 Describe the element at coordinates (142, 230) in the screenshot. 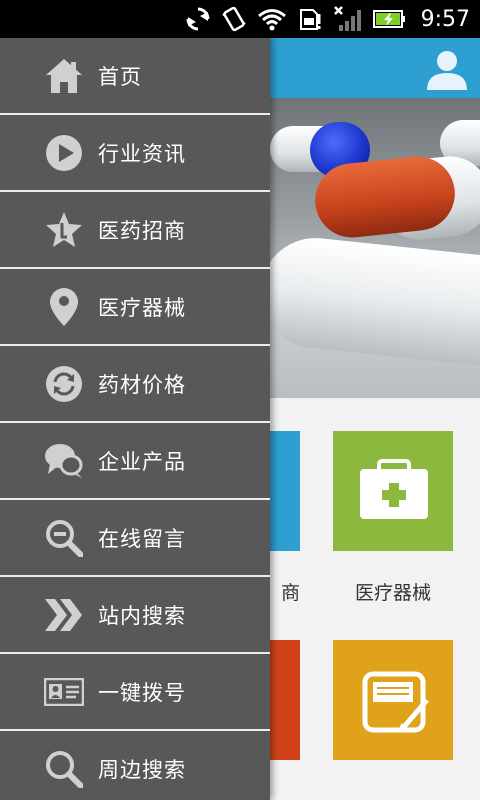

I see `menu-item-label: 医药招商` at that location.